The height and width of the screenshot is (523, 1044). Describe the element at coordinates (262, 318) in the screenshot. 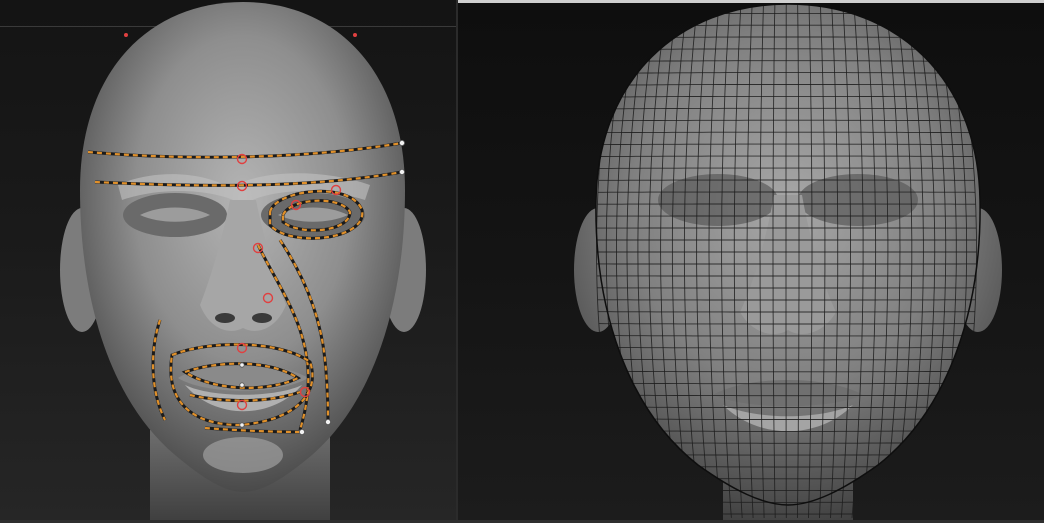

I see `right-nostril` at that location.